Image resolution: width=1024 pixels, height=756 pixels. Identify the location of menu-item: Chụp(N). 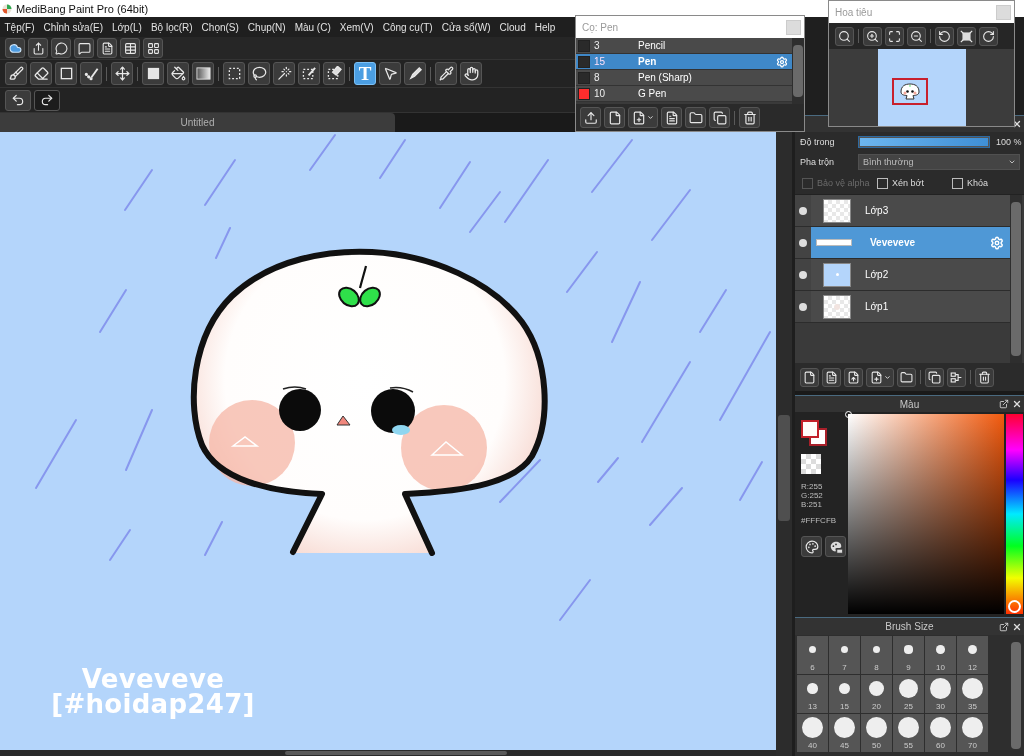
(267, 27).